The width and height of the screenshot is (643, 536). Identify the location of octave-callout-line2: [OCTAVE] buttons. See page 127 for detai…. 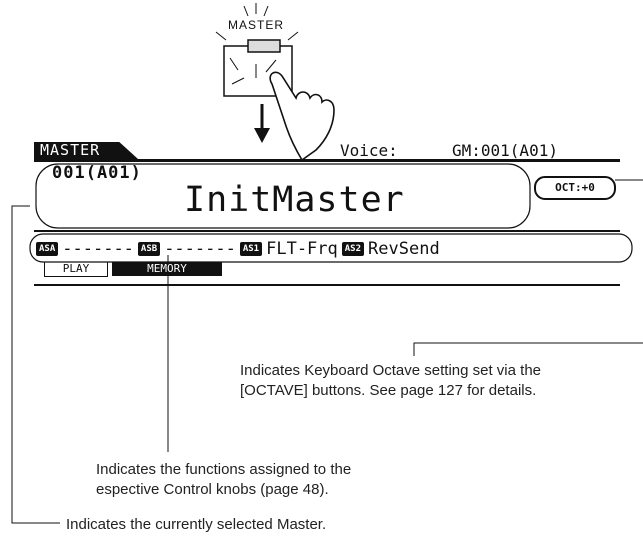
(388, 390).